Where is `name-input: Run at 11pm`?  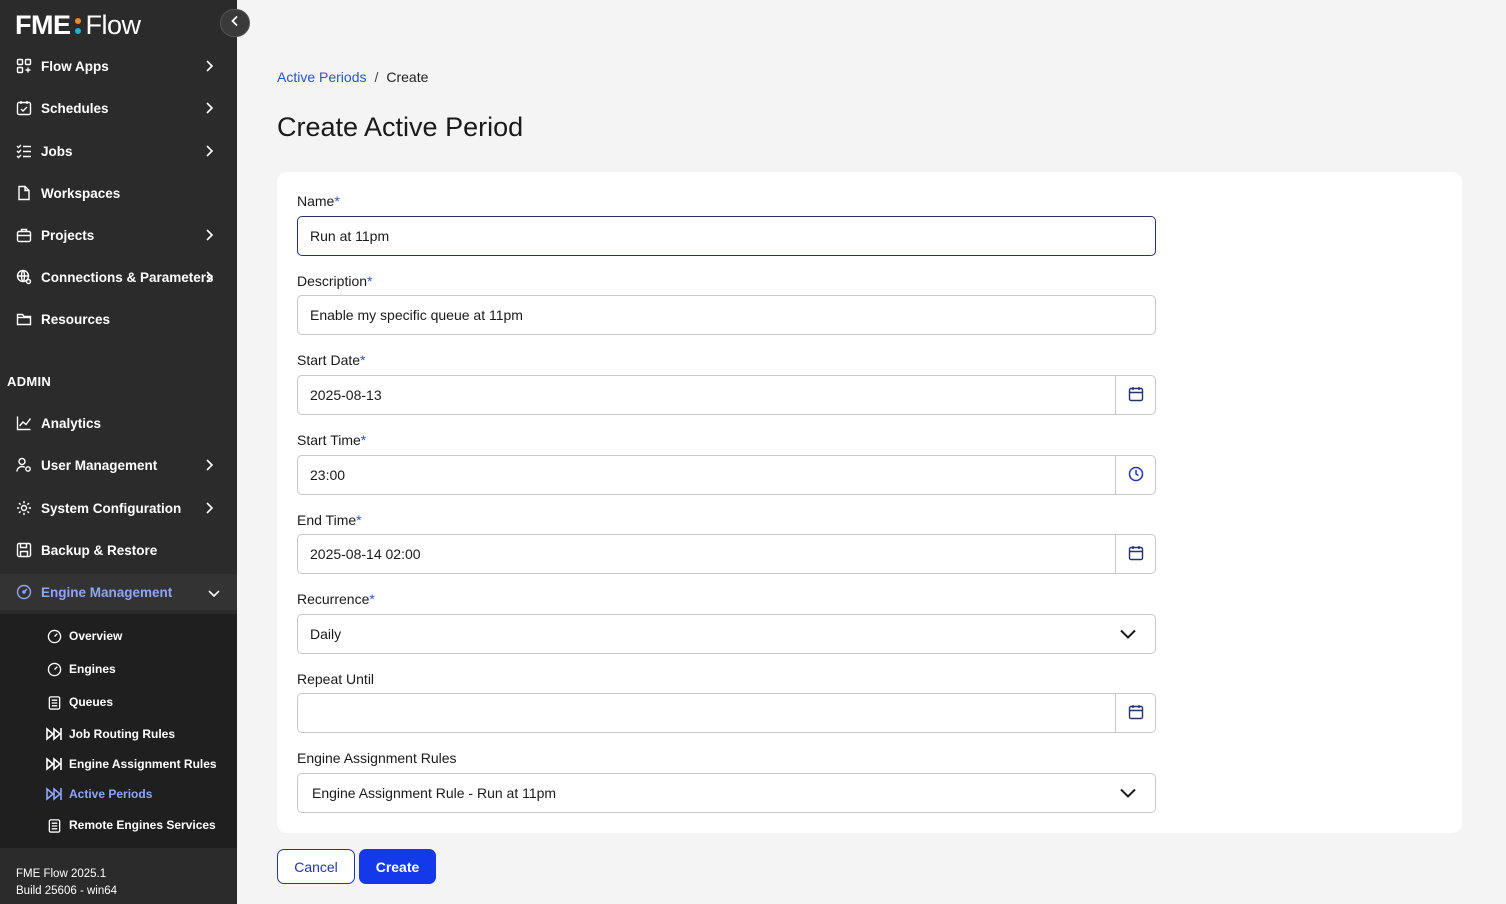
name-input: Run at 11pm is located at coordinates (726, 236).